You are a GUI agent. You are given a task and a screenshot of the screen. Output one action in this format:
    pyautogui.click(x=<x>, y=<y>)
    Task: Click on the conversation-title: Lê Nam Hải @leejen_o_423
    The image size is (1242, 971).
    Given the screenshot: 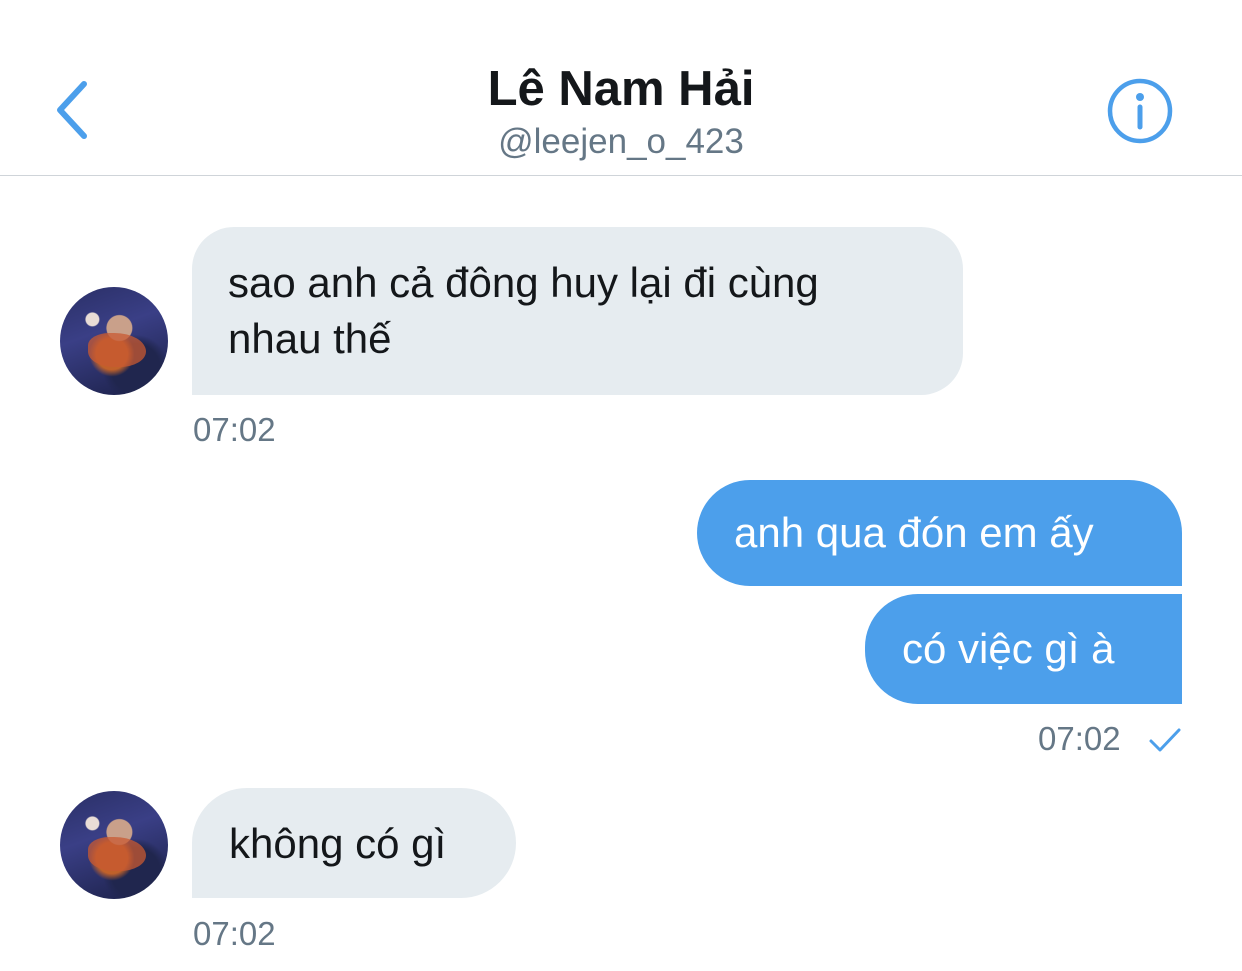 What is the action you would take?
    pyautogui.click(x=621, y=111)
    